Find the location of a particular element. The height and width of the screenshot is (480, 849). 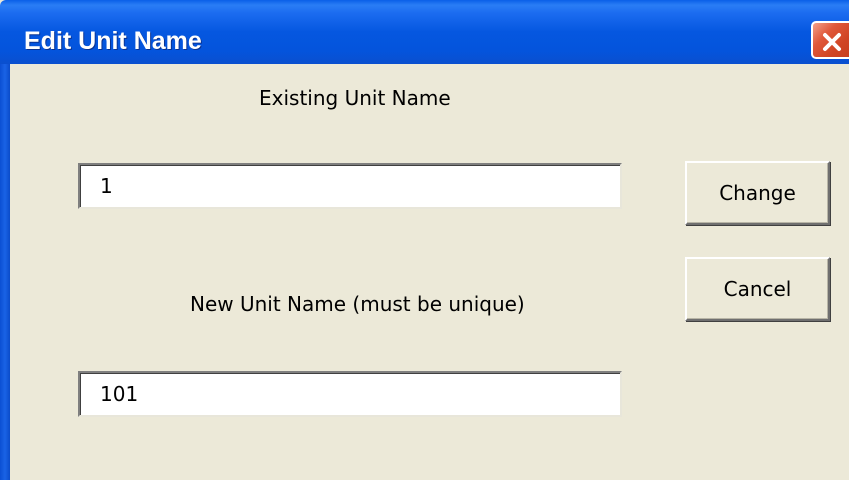

close-button is located at coordinates (830, 40).